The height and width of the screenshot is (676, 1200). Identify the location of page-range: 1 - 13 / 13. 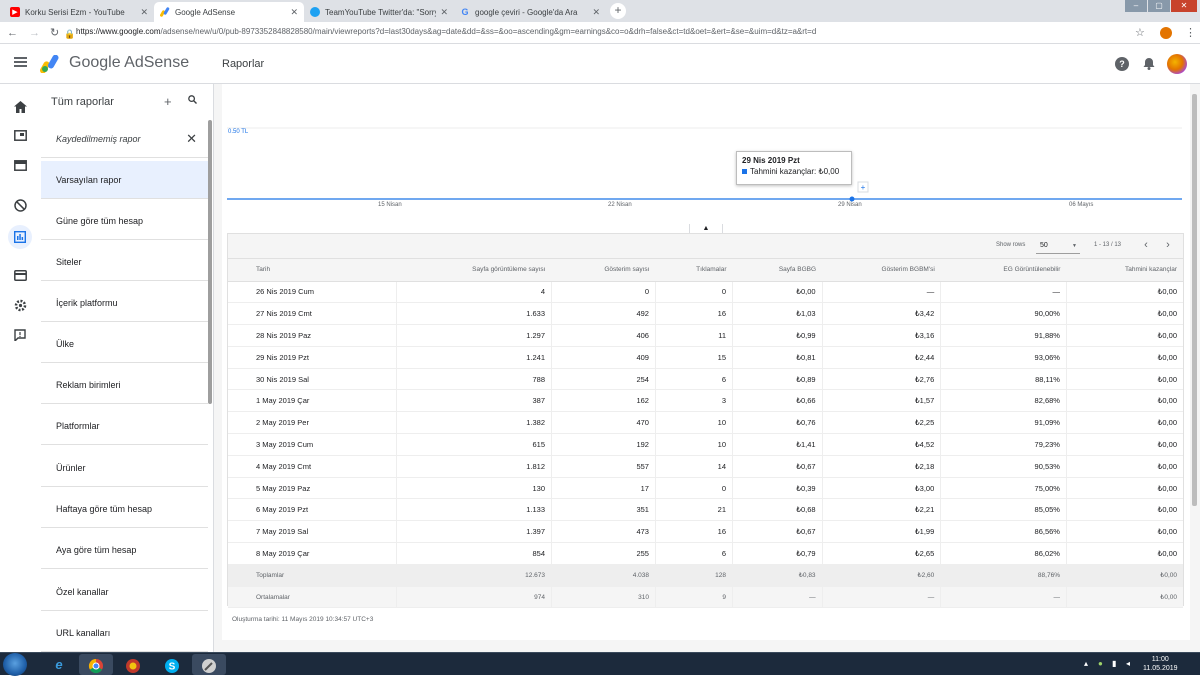
(1108, 245).